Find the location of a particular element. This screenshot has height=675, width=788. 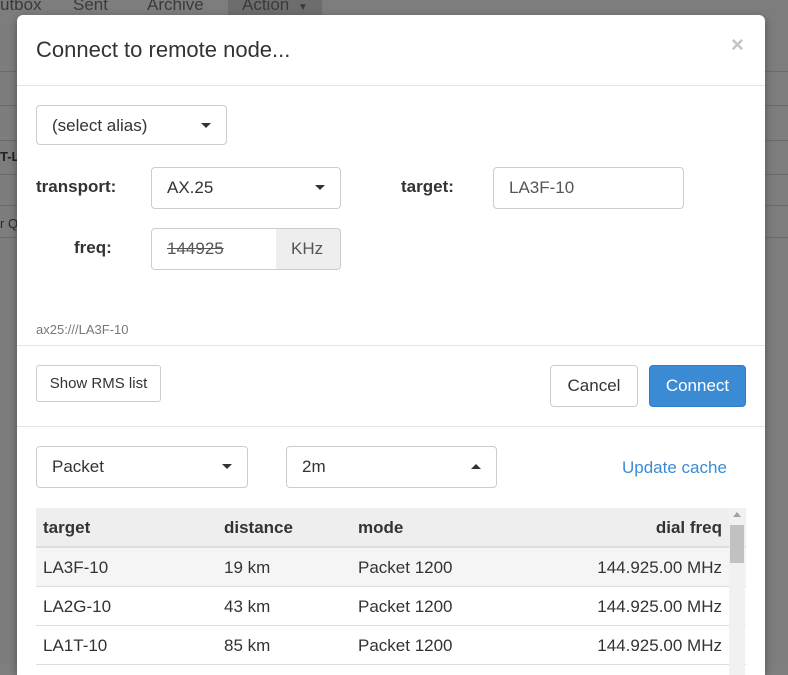

table-header: target distance mode dial freq is located at coordinates (391, 528).